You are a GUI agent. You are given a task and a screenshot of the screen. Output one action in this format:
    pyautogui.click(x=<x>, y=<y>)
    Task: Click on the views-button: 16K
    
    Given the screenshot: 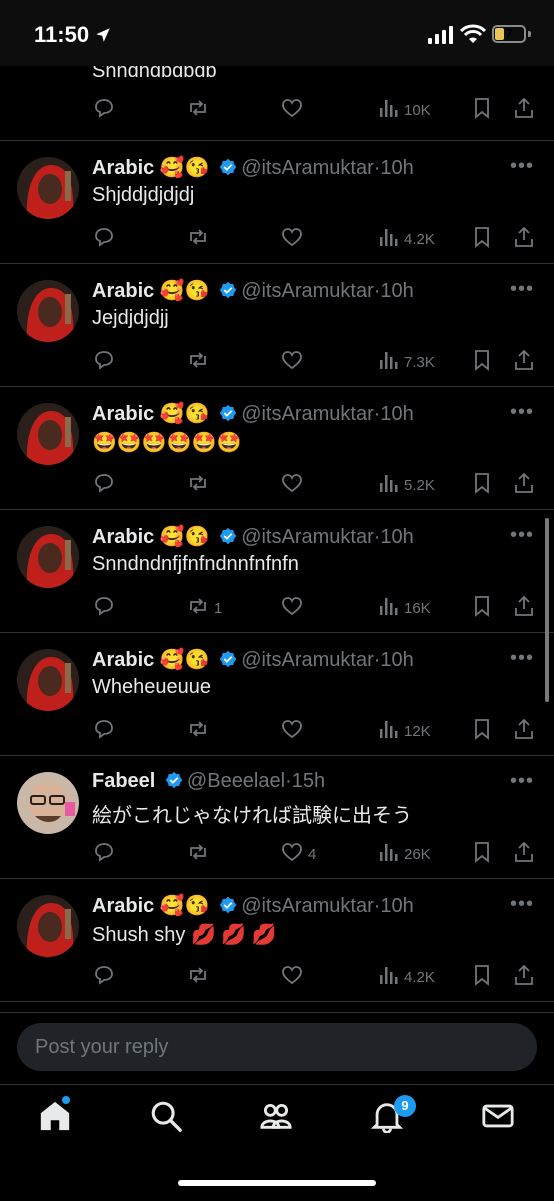 What is the action you would take?
    pyautogui.click(x=403, y=608)
    